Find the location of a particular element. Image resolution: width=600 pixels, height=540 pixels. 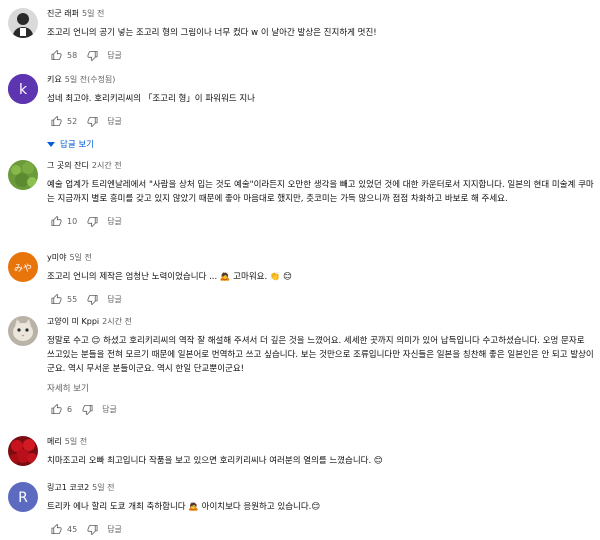

avatar-letter: k is located at coordinates (23, 90).